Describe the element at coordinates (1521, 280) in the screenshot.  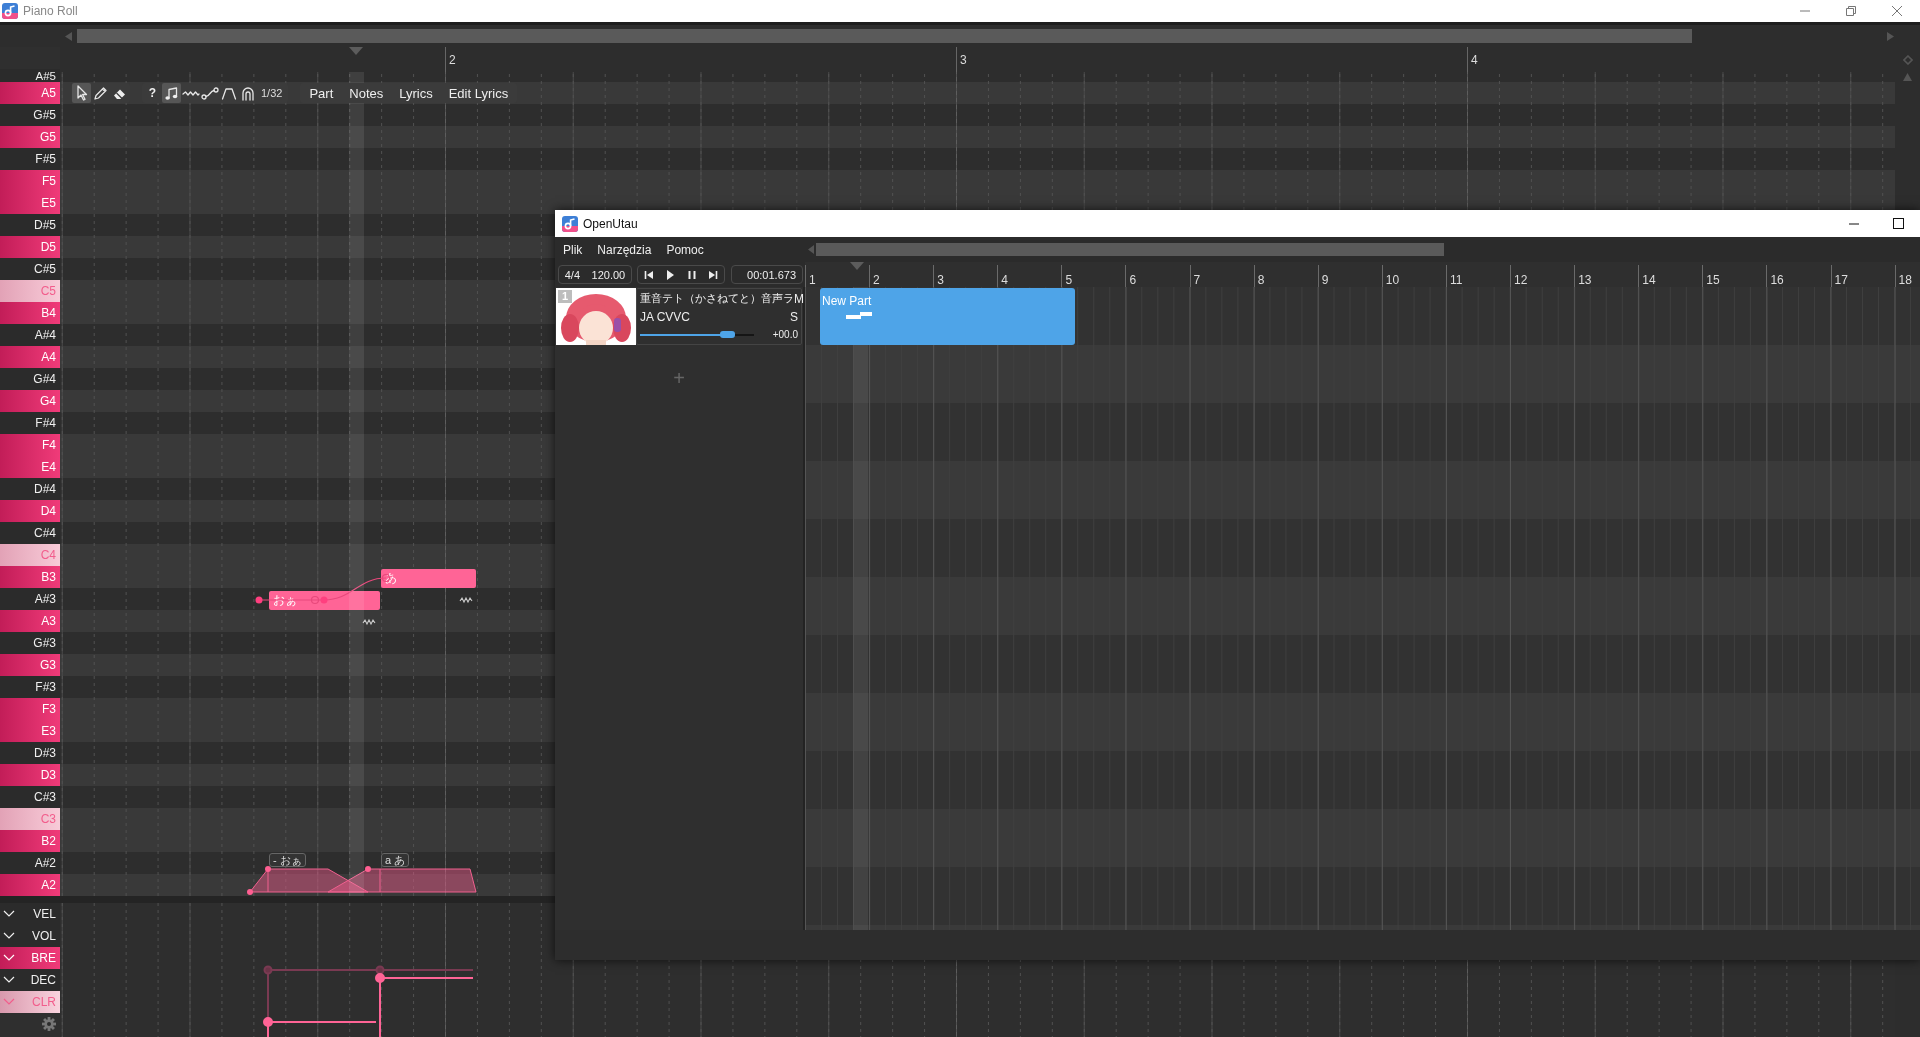
I see `bar-number: 12` at that location.